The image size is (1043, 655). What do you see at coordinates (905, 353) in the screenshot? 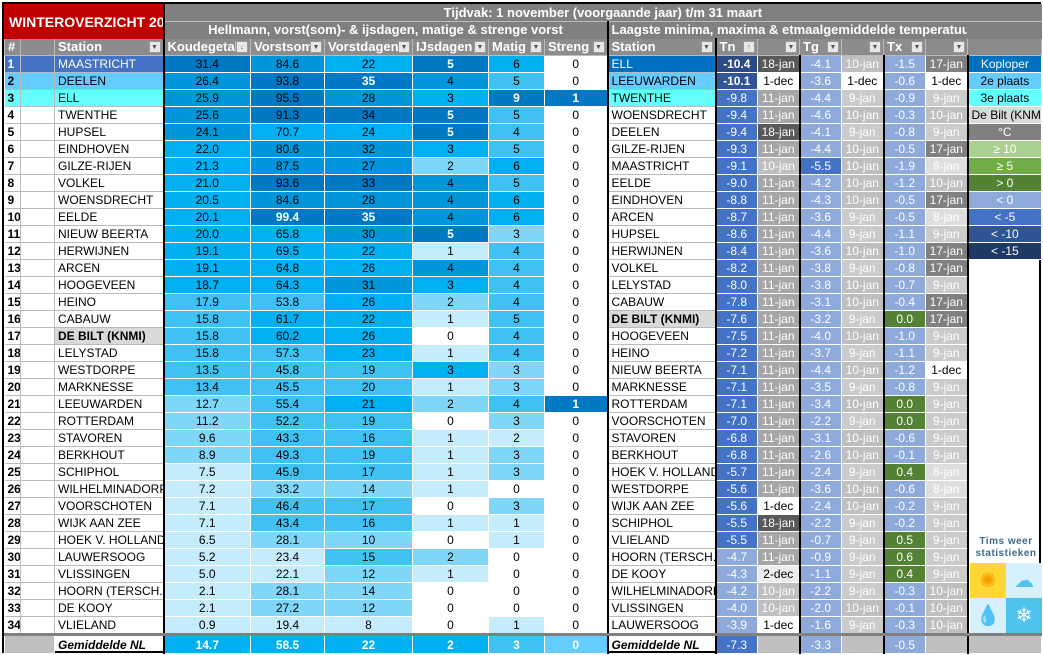
I see `tx-value: -1.1` at bounding box center [905, 353].